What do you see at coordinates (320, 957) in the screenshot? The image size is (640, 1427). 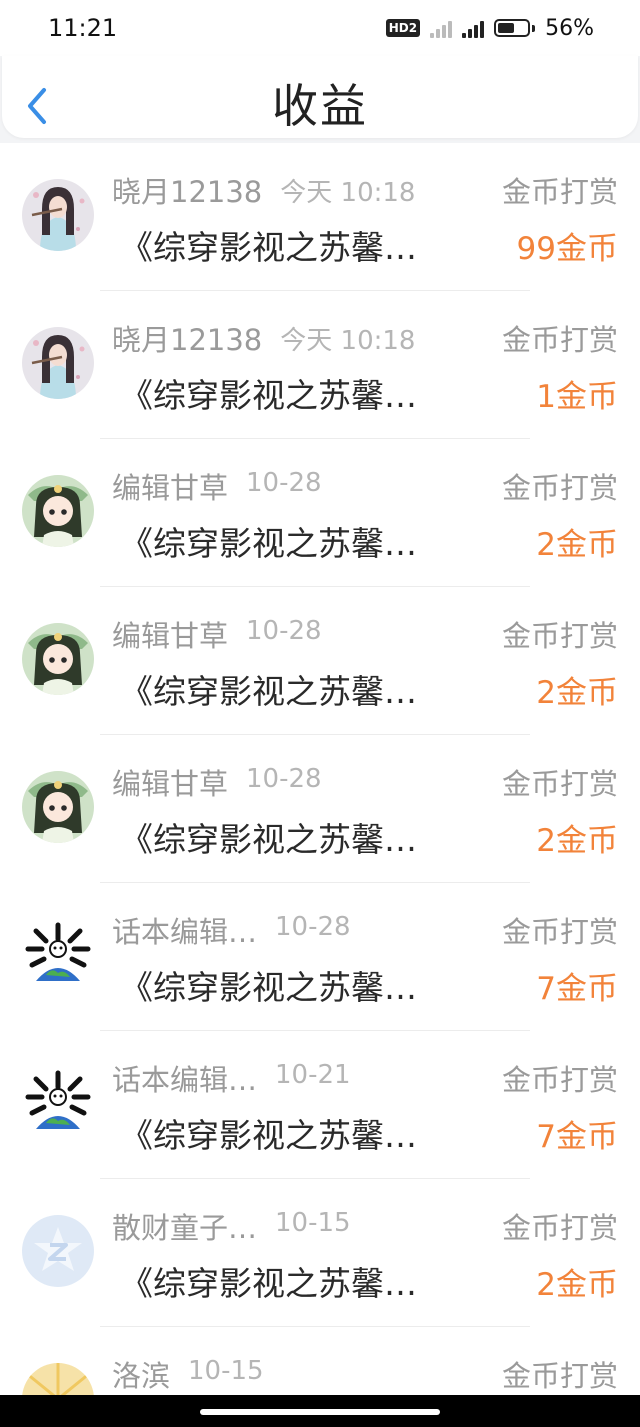 I see `earning-row: 话本编辑… 10-28 金币打赏《综穿影视之苏馨… 7金币` at bounding box center [320, 957].